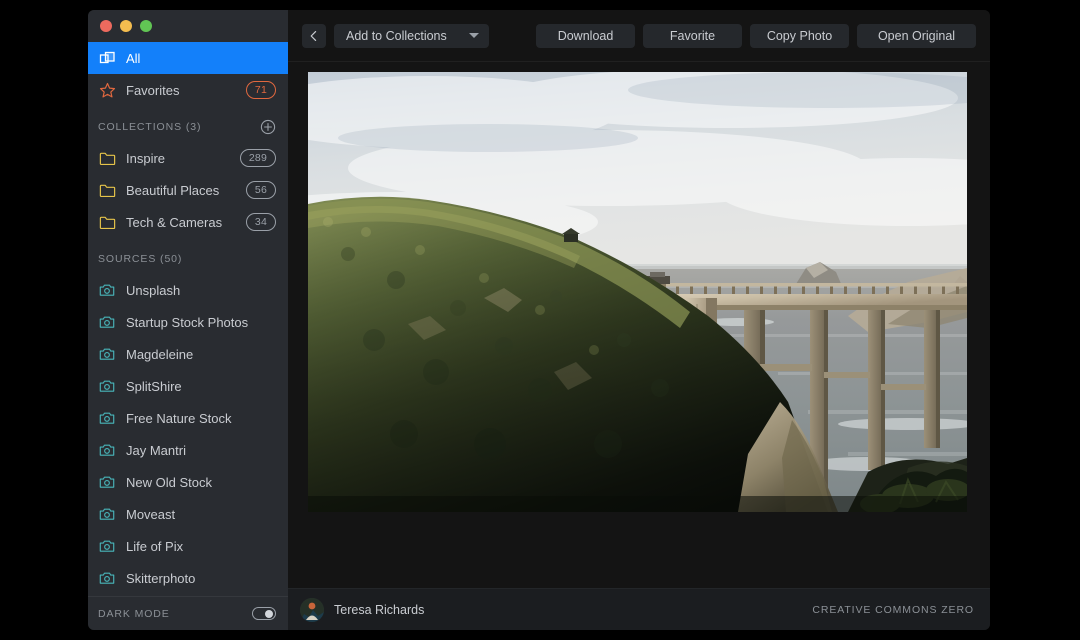  I want to click on copy-photo-button: Copy Photo, so click(799, 35).